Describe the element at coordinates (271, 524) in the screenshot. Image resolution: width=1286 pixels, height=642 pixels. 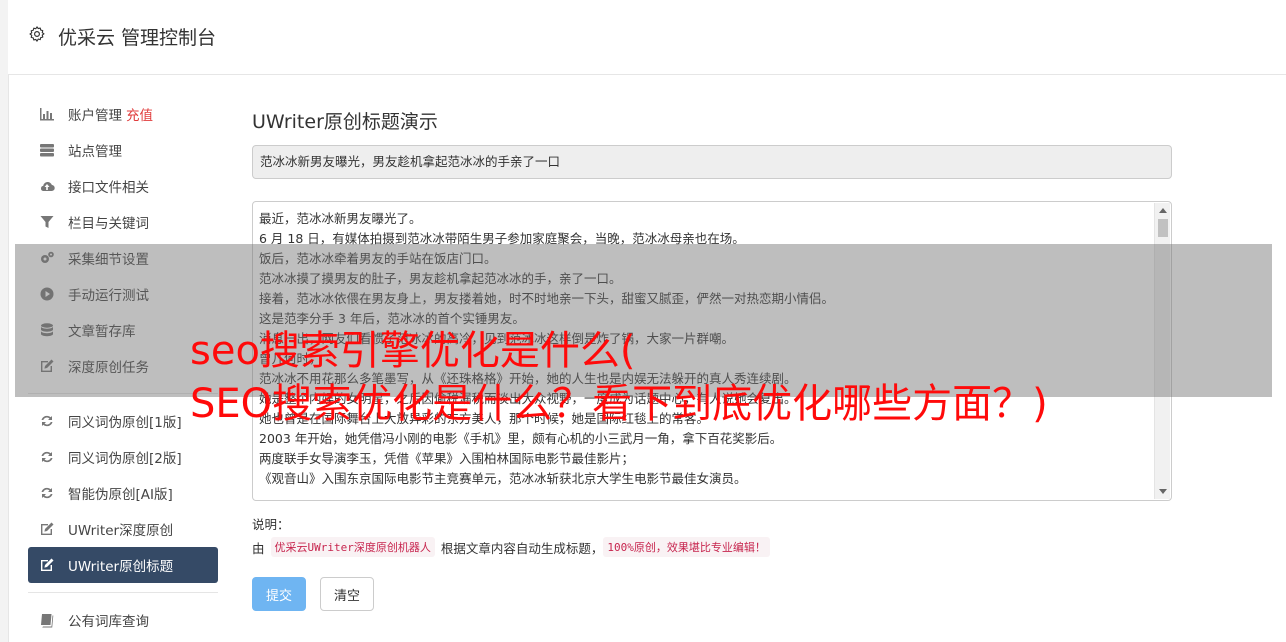
I see `note-label: 说明：` at that location.